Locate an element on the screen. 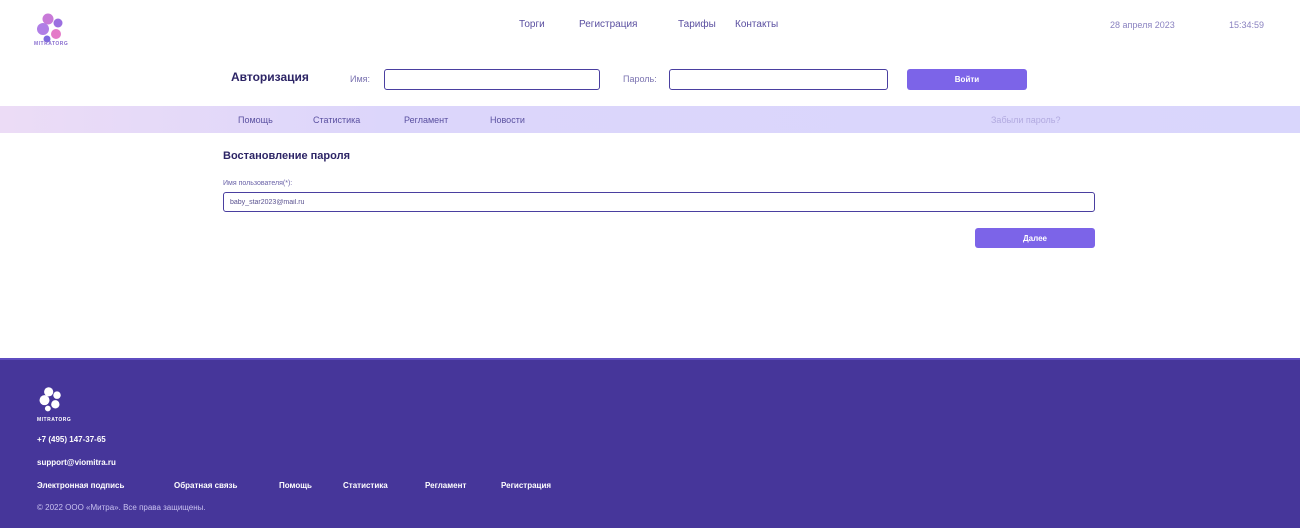 The height and width of the screenshot is (528, 1300). name-input is located at coordinates (492, 79).